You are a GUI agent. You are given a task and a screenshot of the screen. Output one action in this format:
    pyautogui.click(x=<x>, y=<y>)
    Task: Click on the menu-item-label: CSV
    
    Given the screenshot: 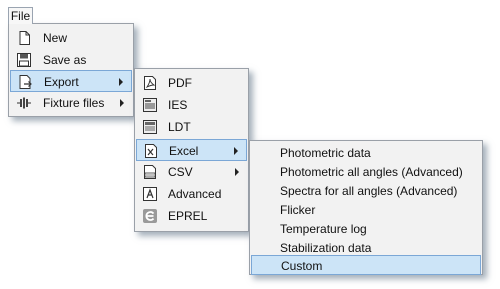 What is the action you would take?
    pyautogui.click(x=180, y=172)
    